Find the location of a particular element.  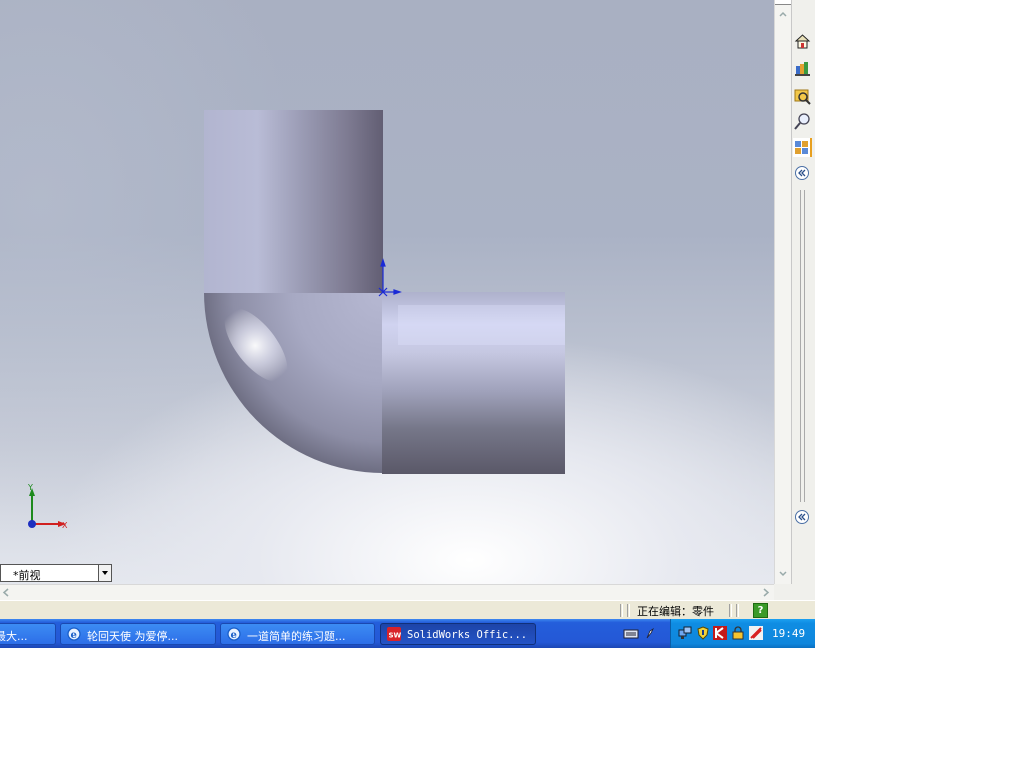

task-pane is located at coordinates (803, 292).